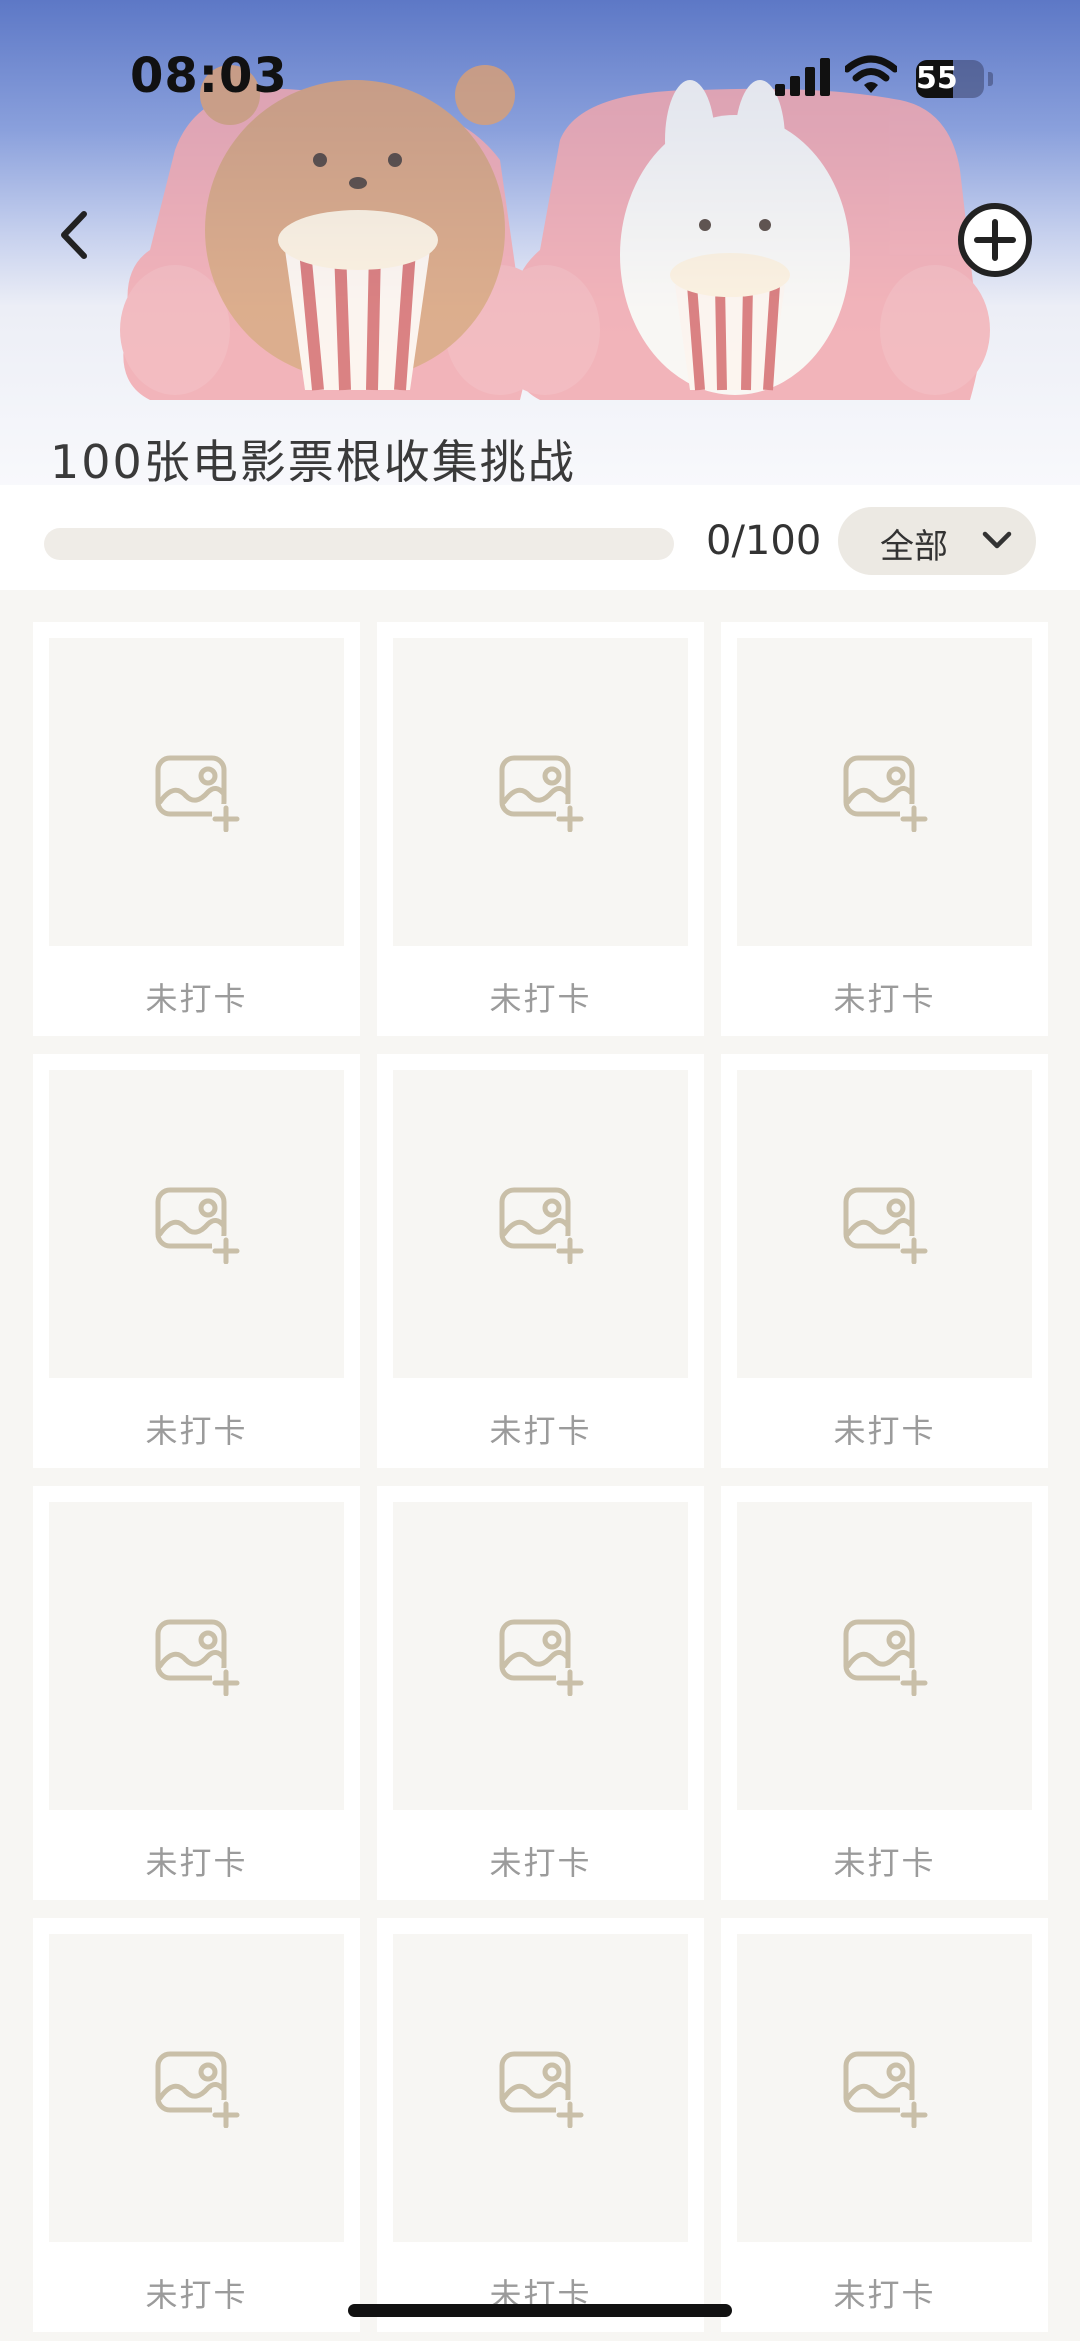 Image resolution: width=1080 pixels, height=2341 pixels. I want to click on filter-dropdown: 全部, so click(937, 541).